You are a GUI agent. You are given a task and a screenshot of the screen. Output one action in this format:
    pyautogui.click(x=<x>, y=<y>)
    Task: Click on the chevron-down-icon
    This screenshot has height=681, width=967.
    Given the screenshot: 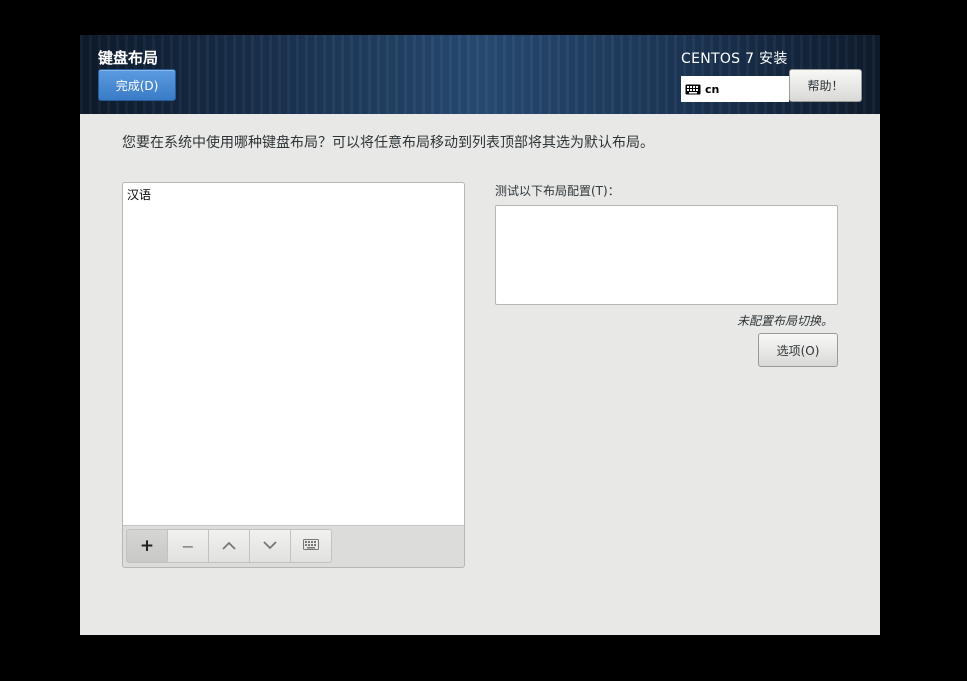 What is the action you would take?
    pyautogui.click(x=270, y=546)
    